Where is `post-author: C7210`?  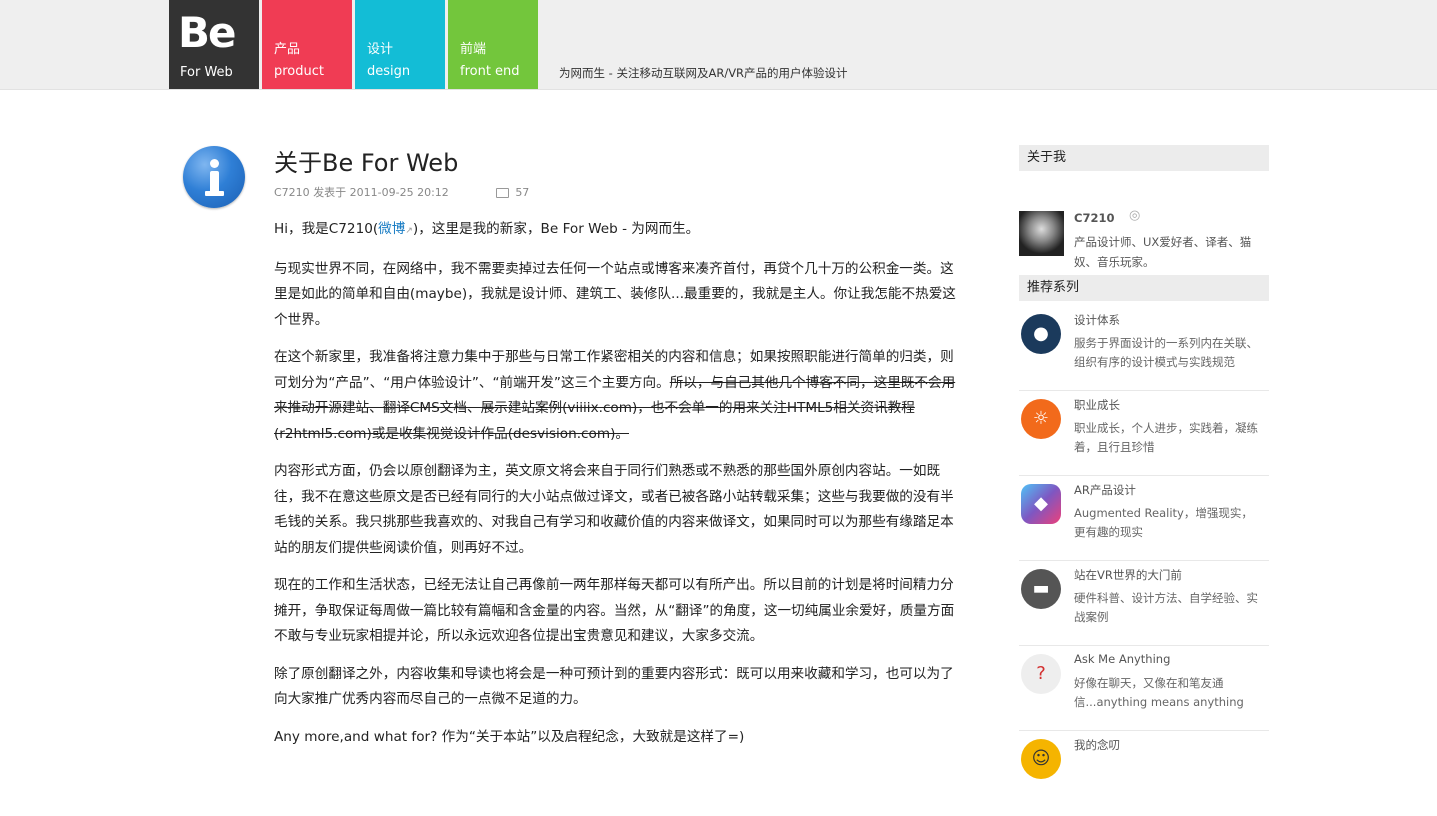
post-author: C7210 is located at coordinates (292, 192).